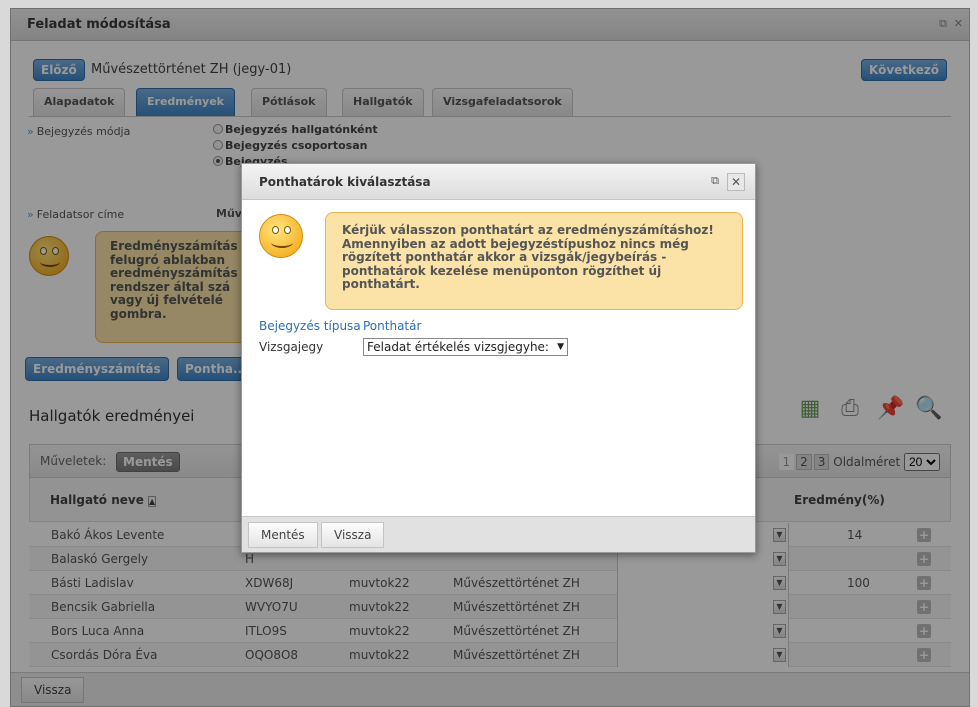 The height and width of the screenshot is (707, 978). I want to click on col-threshold: Ponthatár, so click(392, 326).